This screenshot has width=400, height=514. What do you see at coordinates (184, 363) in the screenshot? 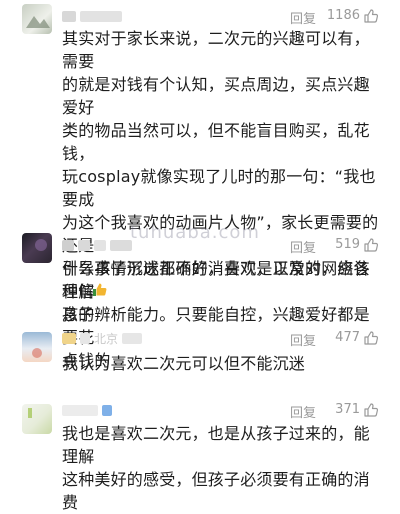
I see `comment-text: 我认为喜欢二次元可以但不能沉迷` at bounding box center [184, 363].